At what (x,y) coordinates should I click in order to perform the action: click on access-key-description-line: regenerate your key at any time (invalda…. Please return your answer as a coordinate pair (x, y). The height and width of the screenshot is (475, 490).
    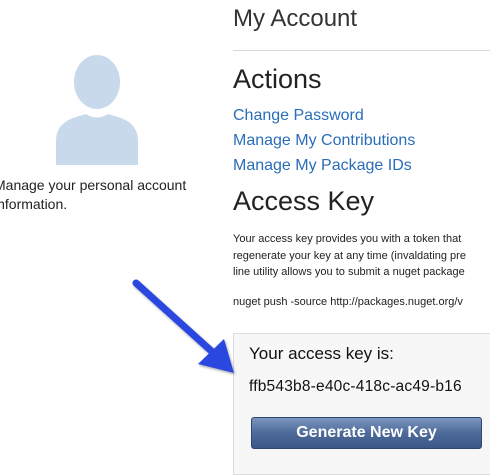
    Looking at the image, I should click on (349, 255).